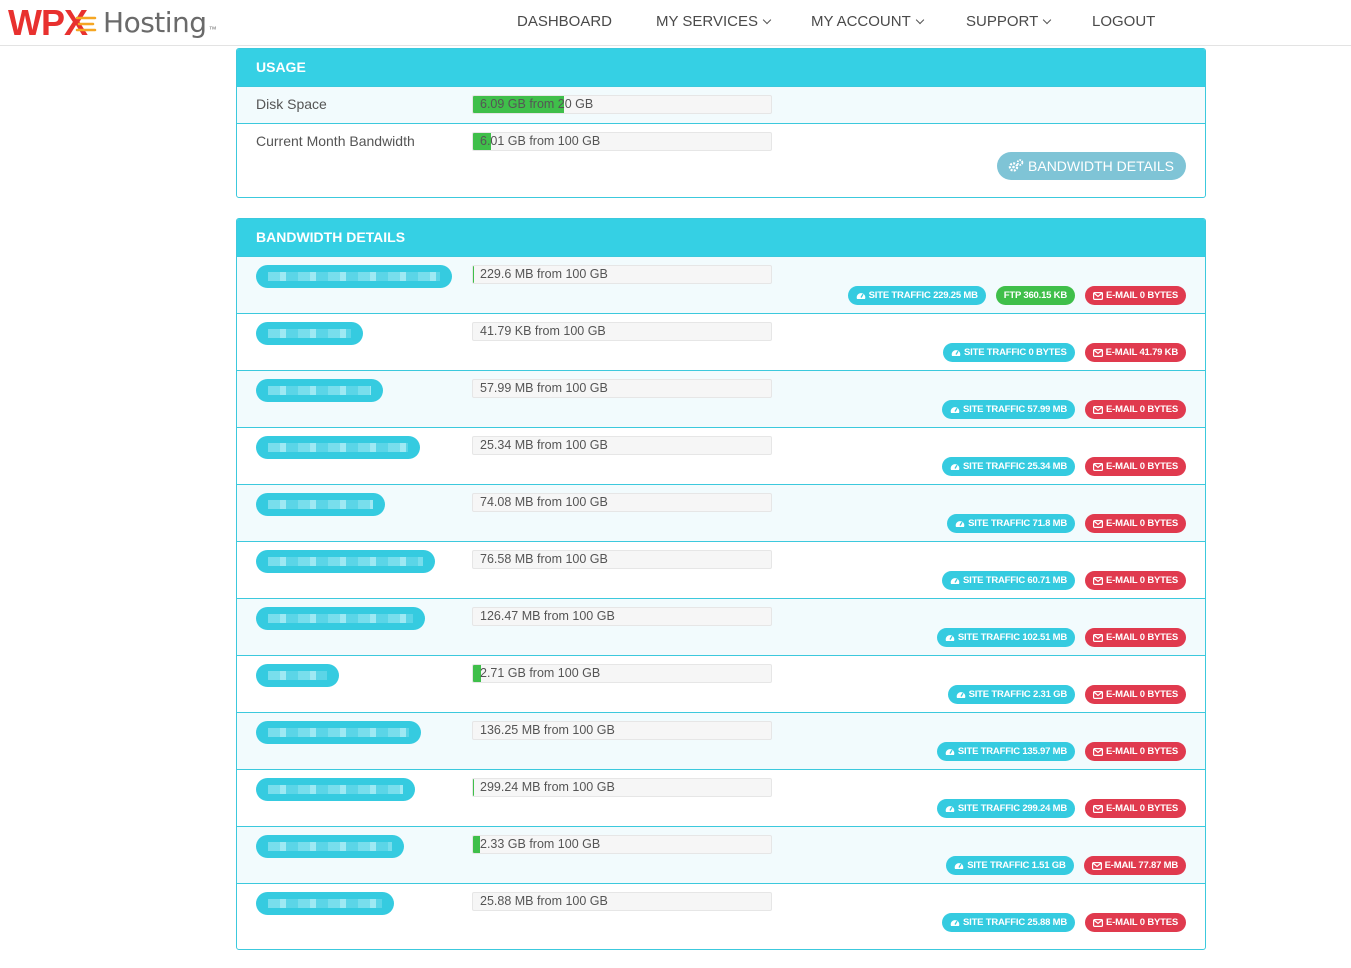 This screenshot has height=968, width=1351. Describe the element at coordinates (544, 502) in the screenshot. I see `domain-bandwidth-value: 74.08 MB from 100 GB` at that location.